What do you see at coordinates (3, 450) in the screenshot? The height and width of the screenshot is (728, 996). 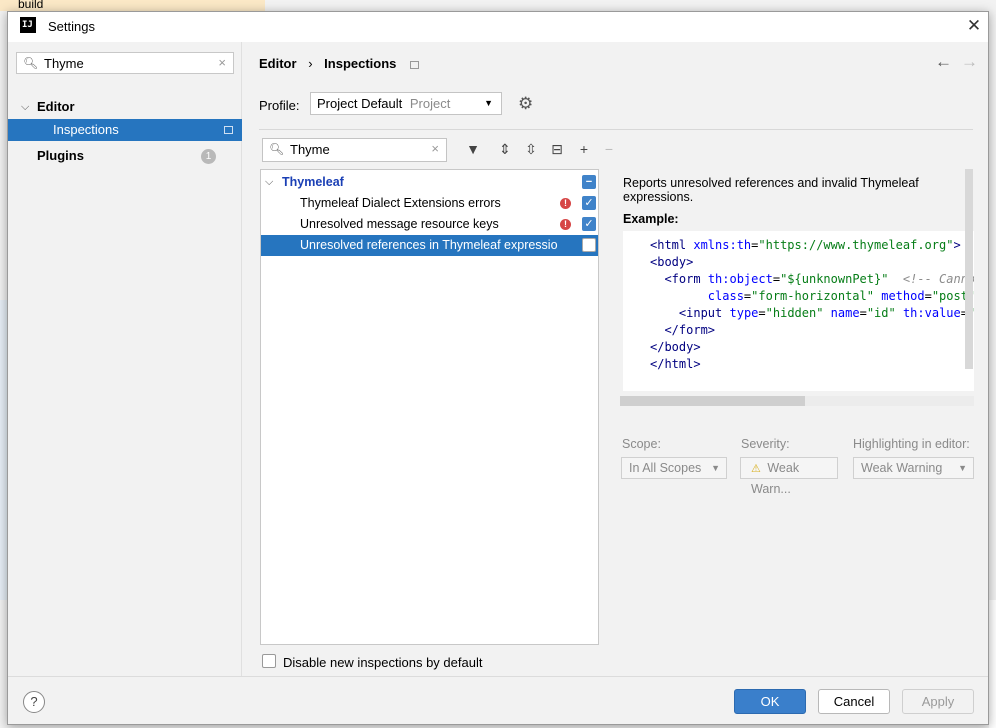 I see `background-side-strip` at bounding box center [3, 450].